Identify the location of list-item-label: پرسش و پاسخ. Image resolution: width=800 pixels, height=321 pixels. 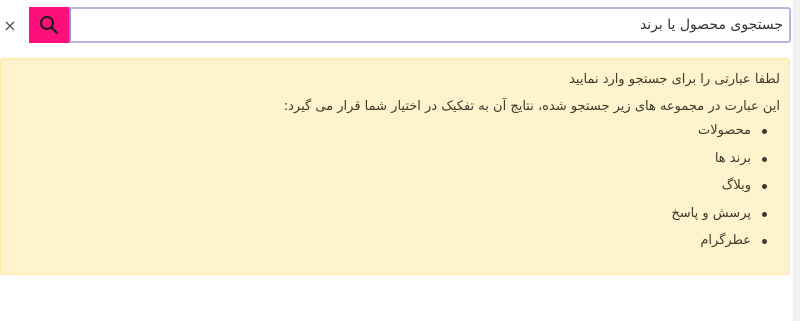
(711, 213).